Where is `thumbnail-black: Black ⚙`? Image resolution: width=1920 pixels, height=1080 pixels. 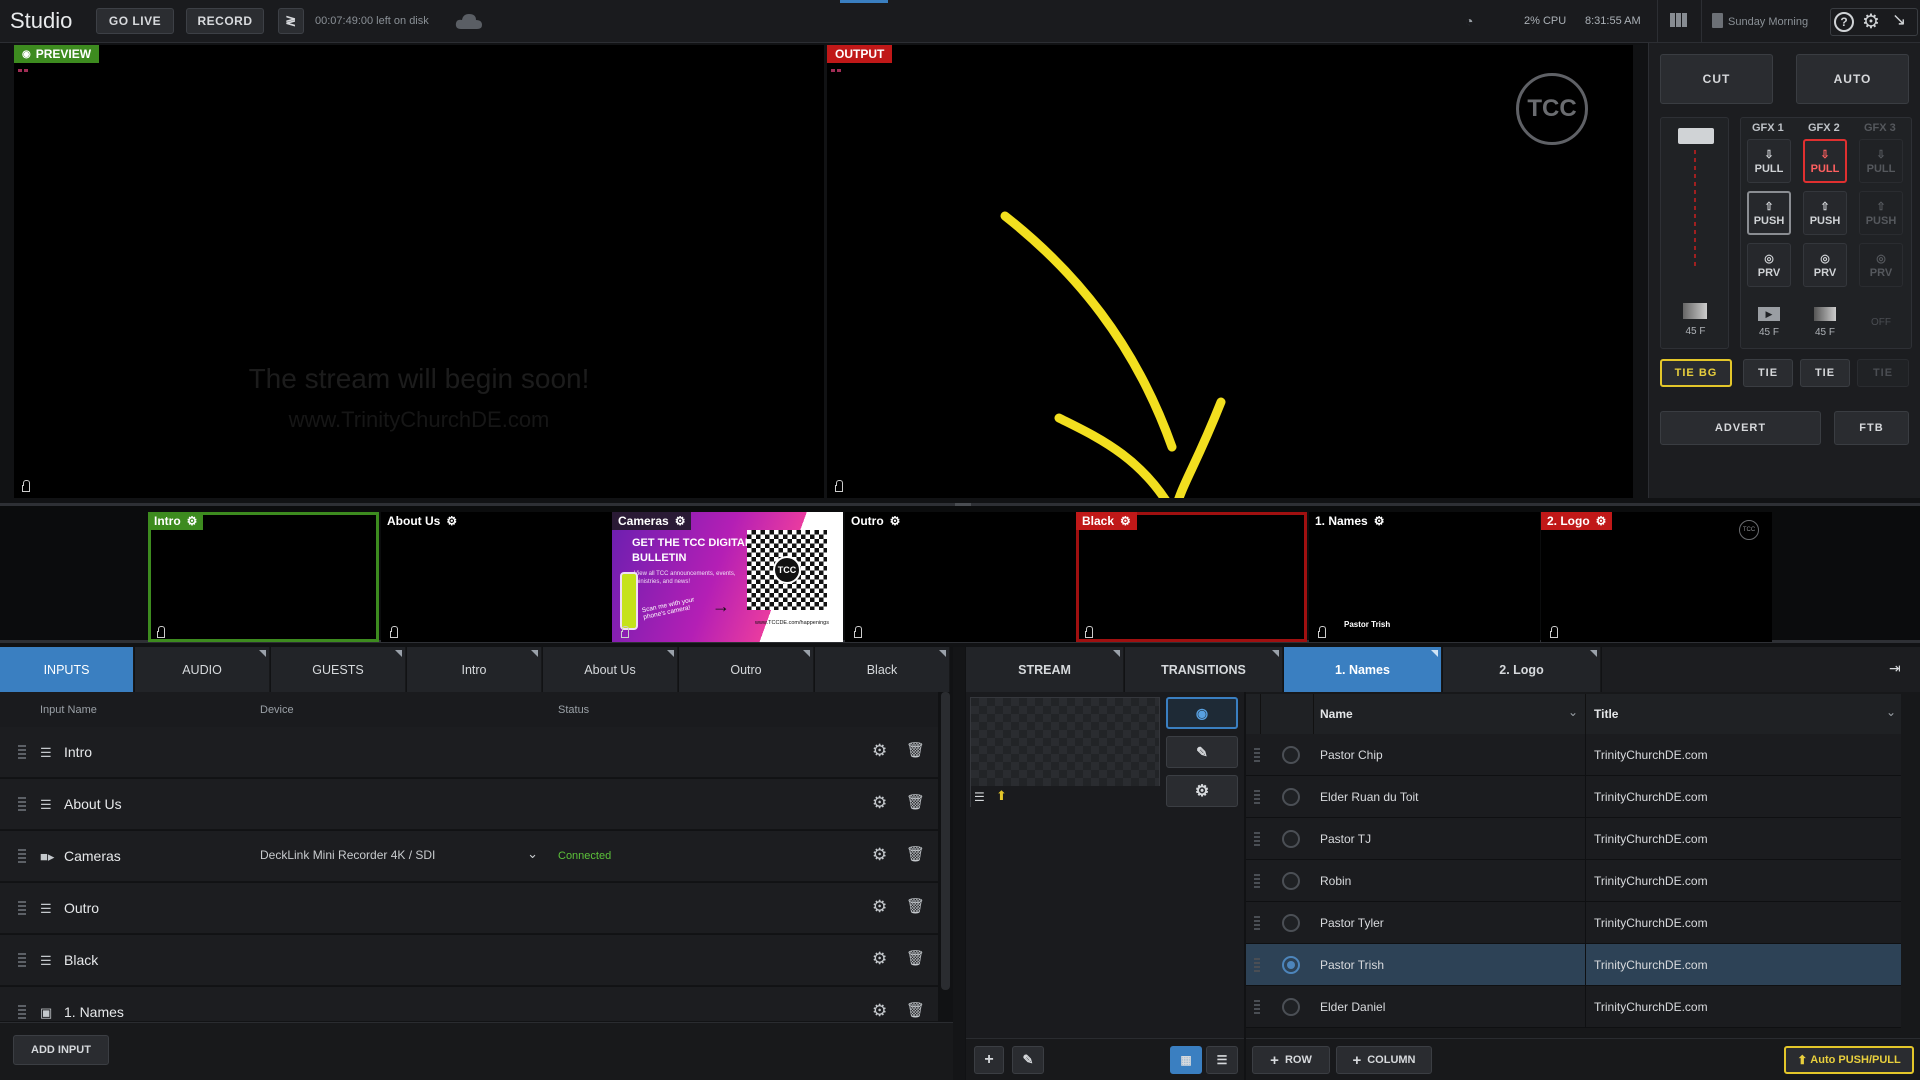 thumbnail-black: Black ⚙ is located at coordinates (1191, 577).